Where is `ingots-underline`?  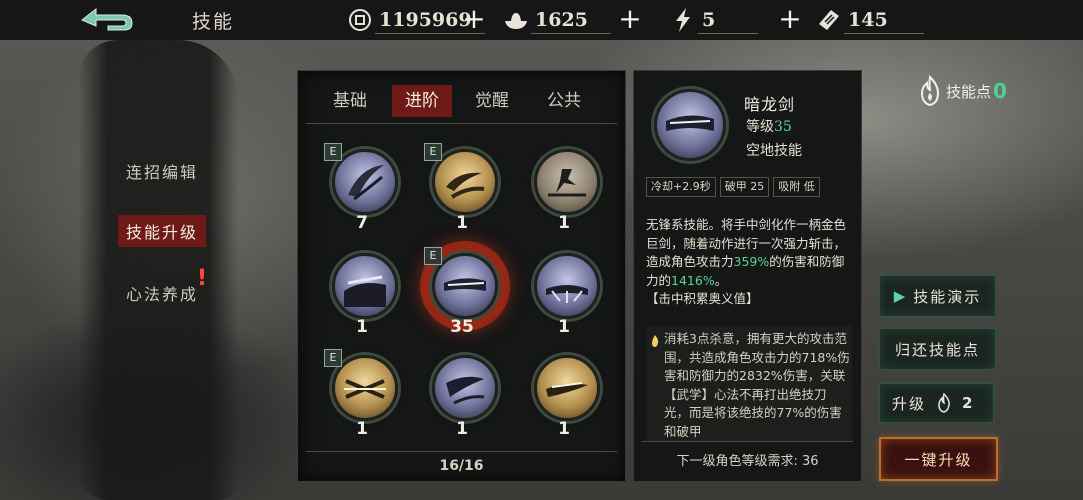
ingots-underline is located at coordinates (571, 33).